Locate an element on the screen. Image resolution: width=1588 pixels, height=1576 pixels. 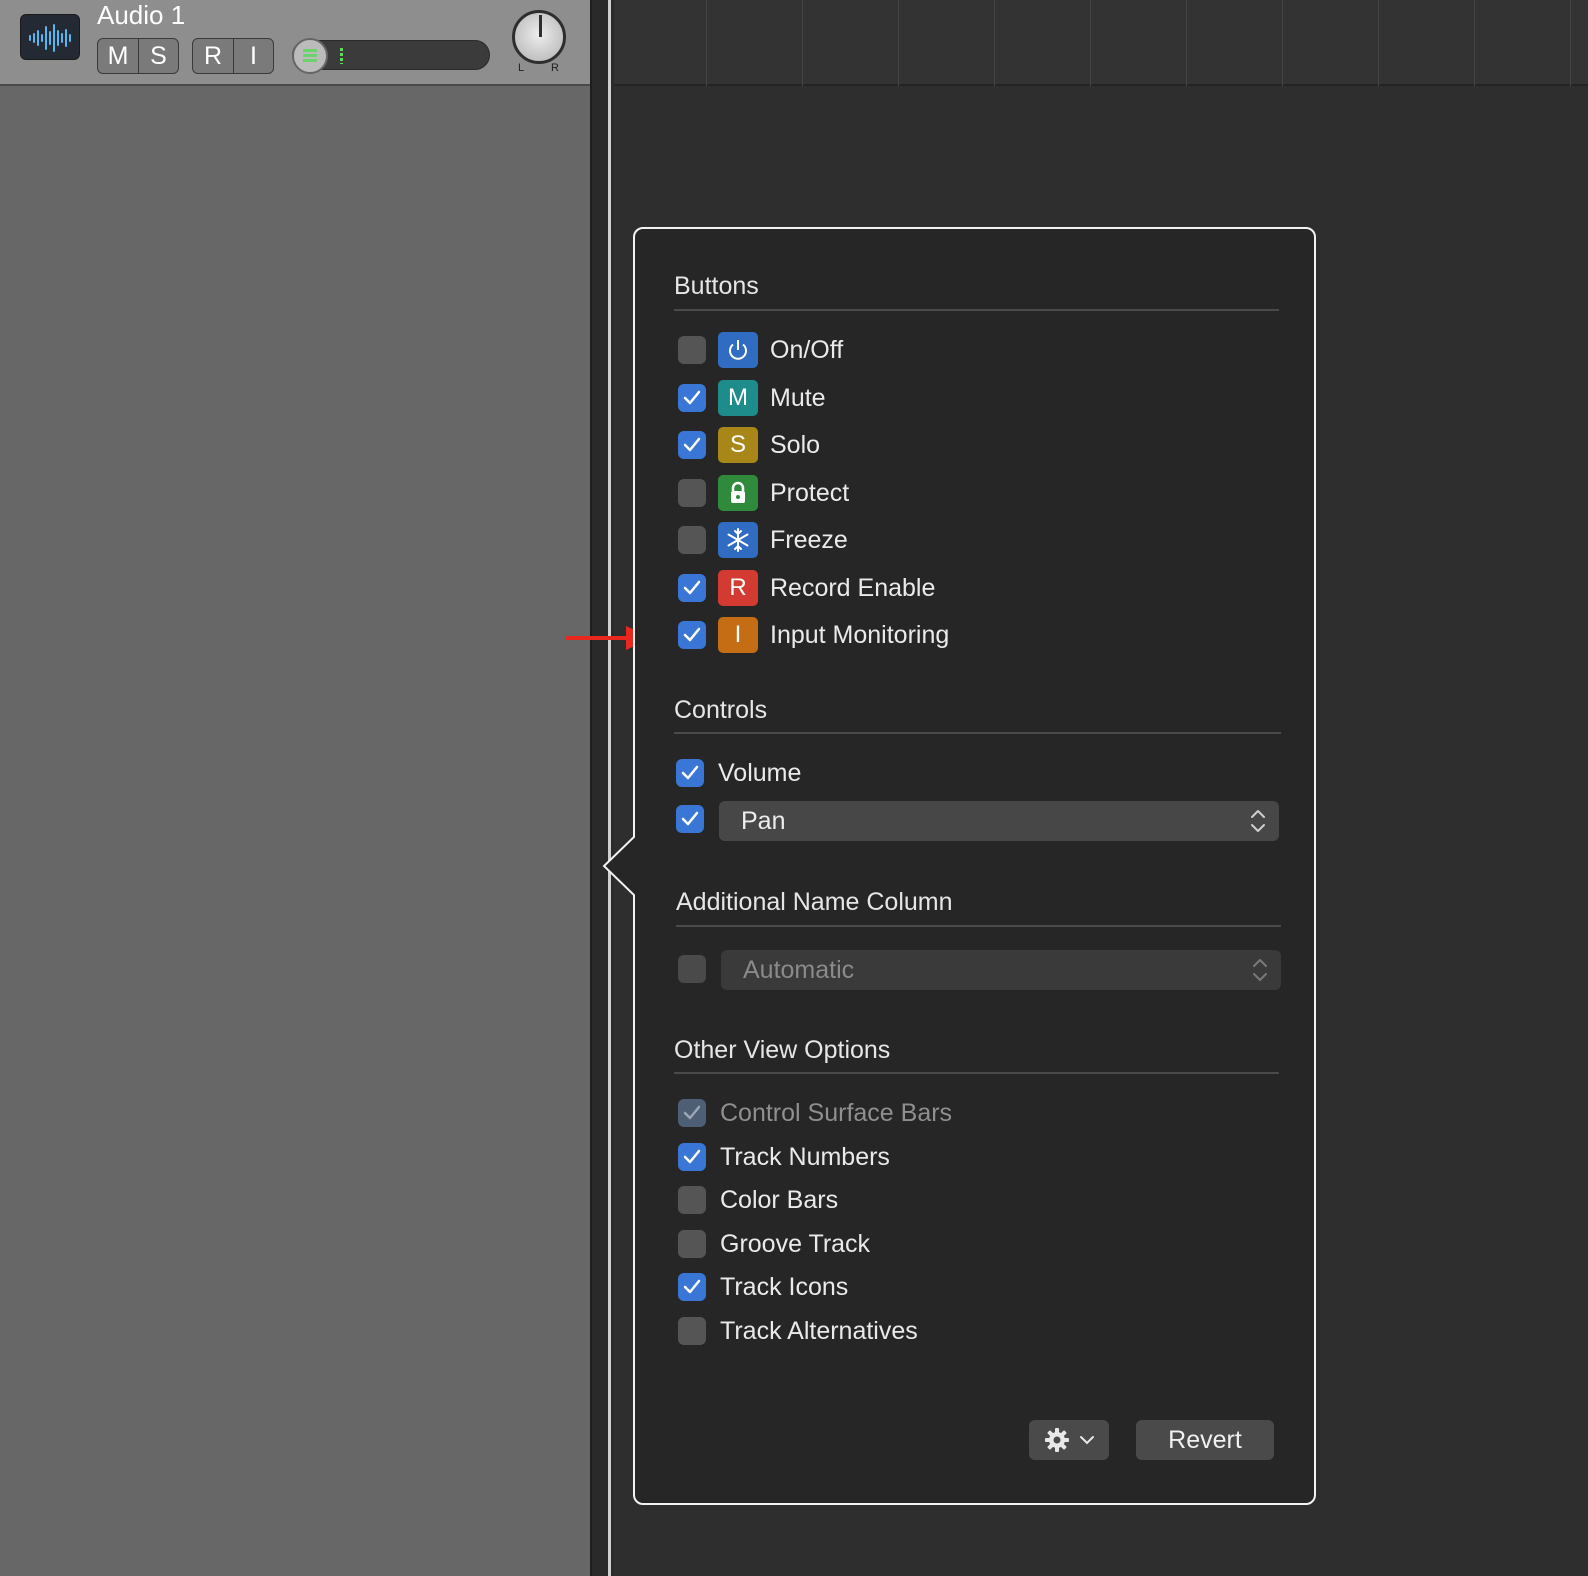
view-option-track-icons: Track Icons is located at coordinates (763, 1287).